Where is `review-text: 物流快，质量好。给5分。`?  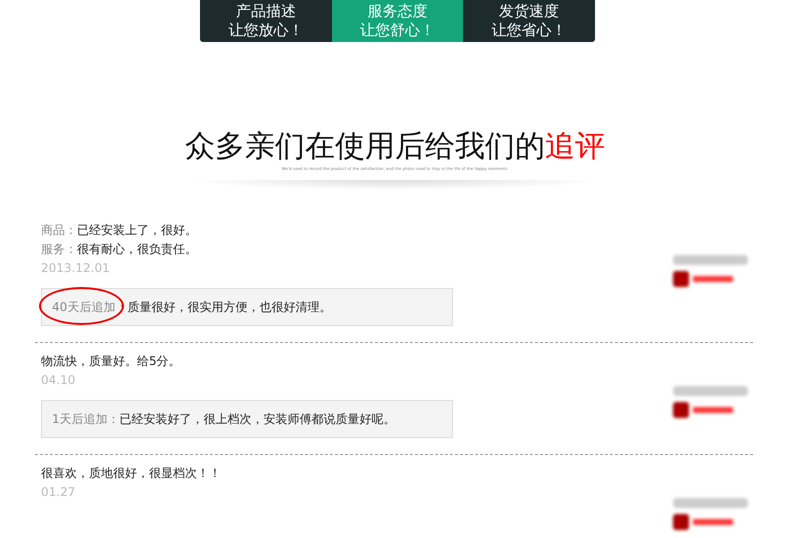
review-text: 物流快，质量好。给5分。 is located at coordinates (111, 361).